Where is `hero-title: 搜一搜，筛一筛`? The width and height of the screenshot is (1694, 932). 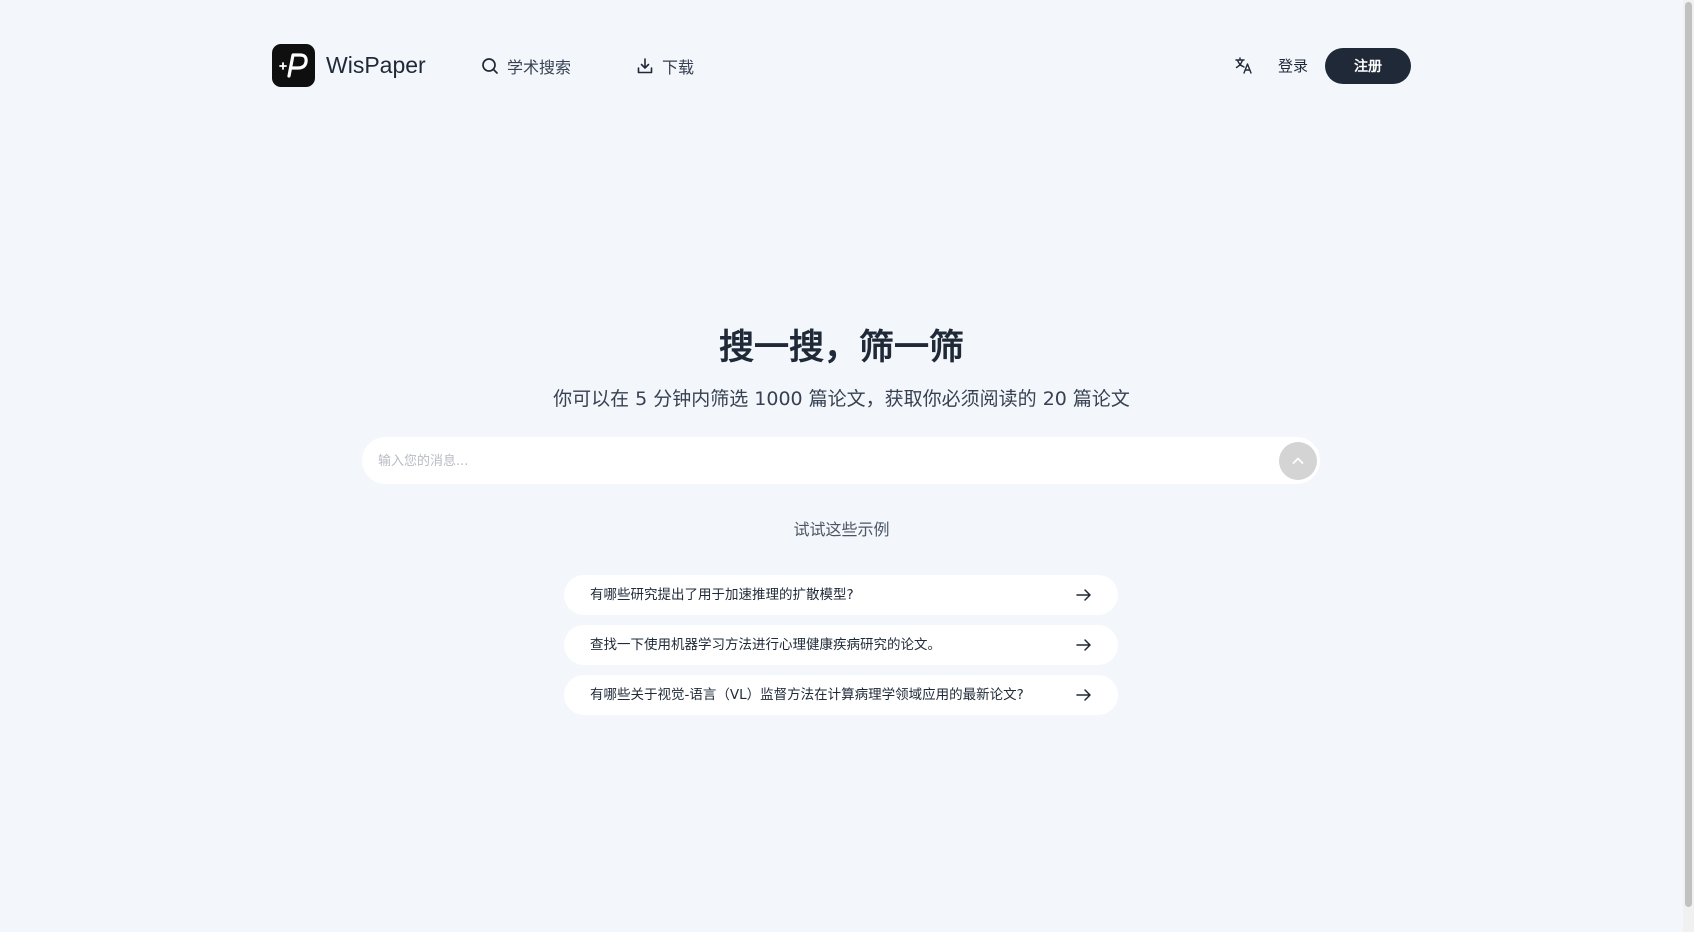 hero-title: 搜一搜，筛一筛 is located at coordinates (841, 348).